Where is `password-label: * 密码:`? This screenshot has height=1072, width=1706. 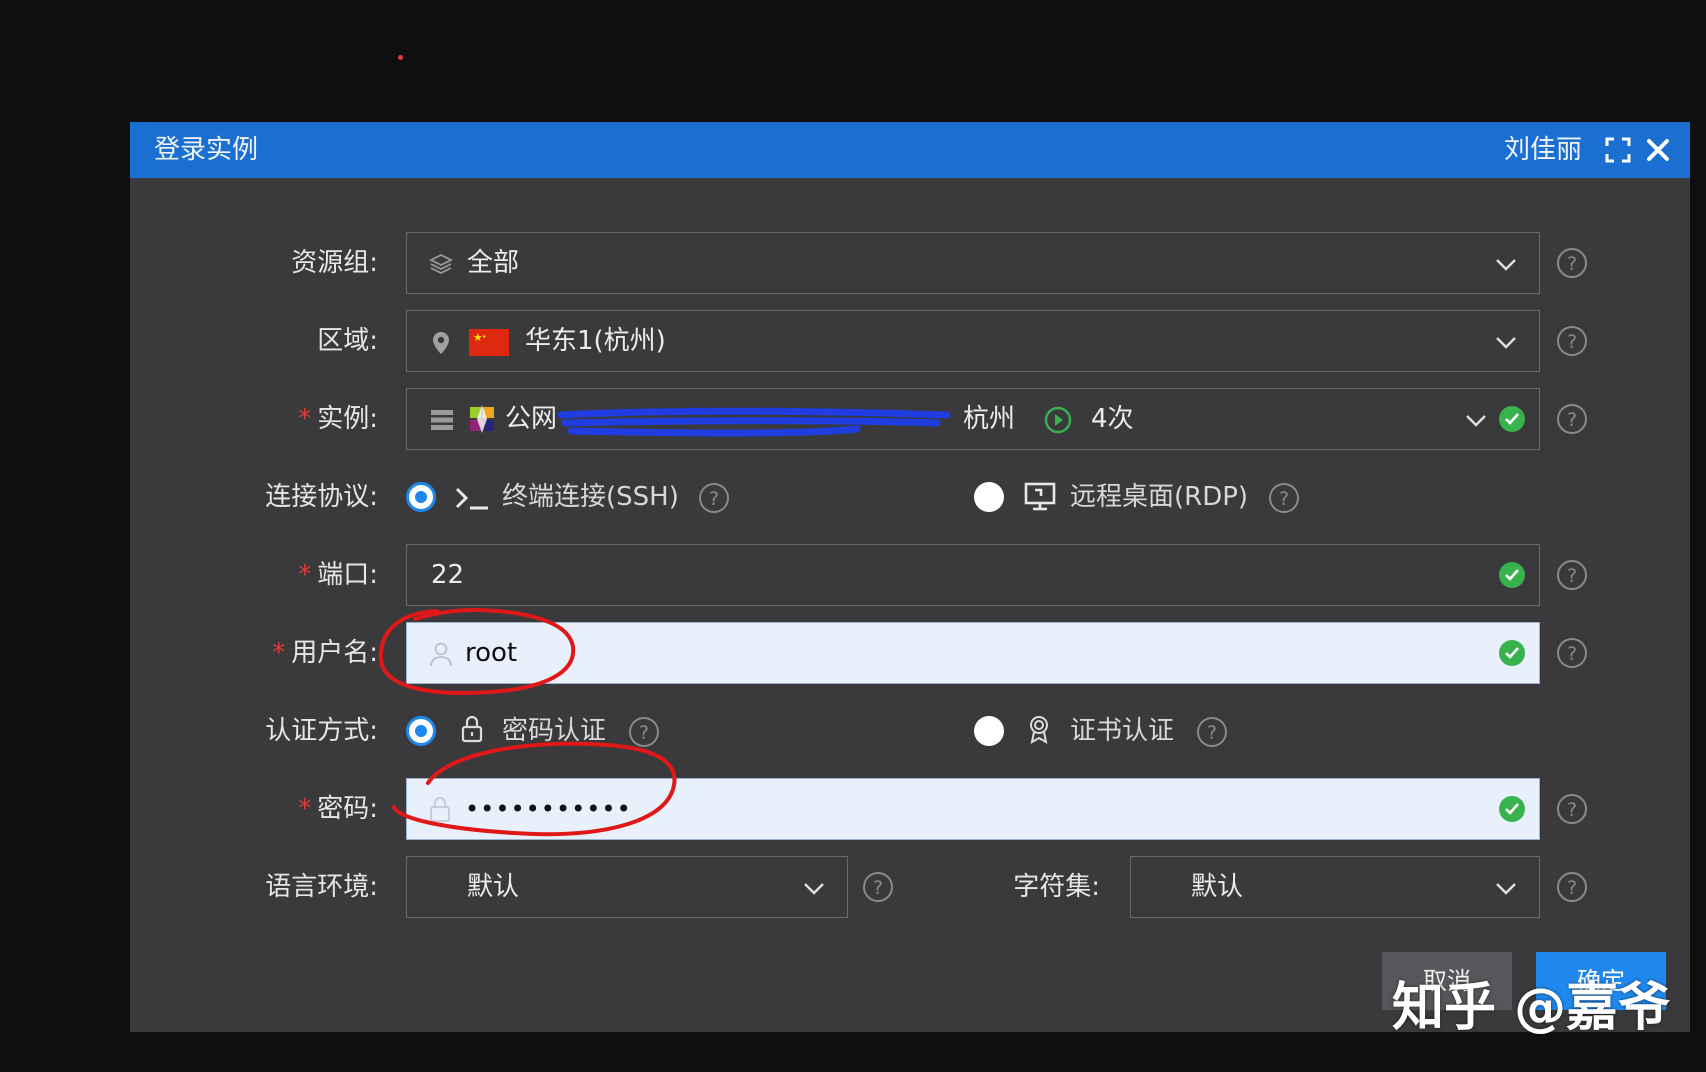 password-label: * 密码: is located at coordinates (338, 809).